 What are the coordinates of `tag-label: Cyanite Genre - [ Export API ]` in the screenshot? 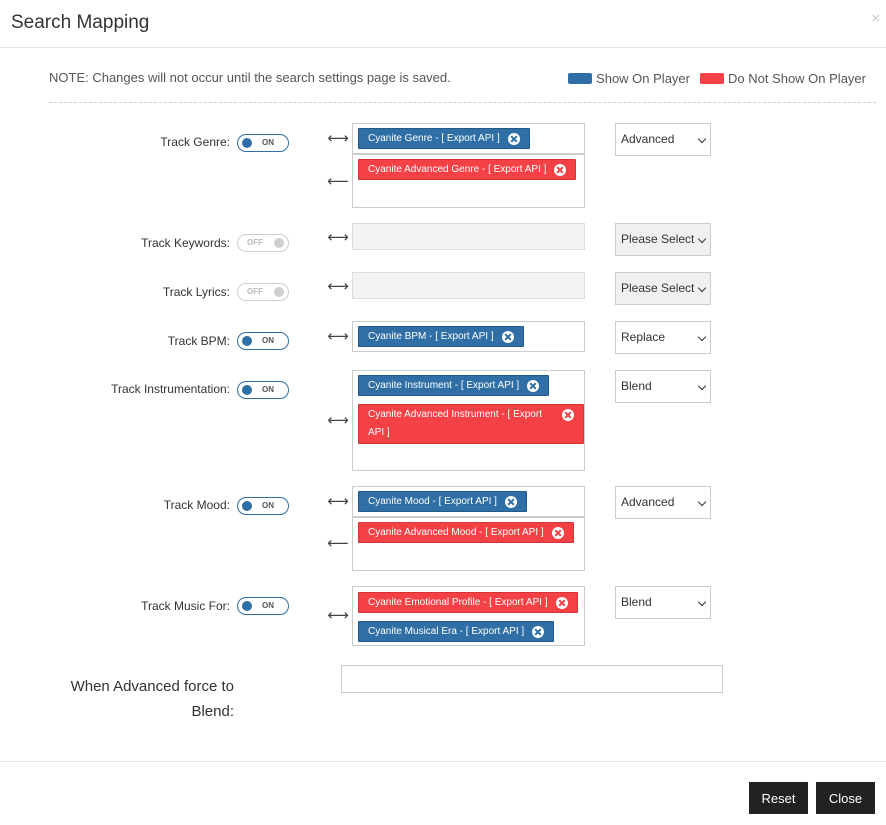 It's located at (434, 138).